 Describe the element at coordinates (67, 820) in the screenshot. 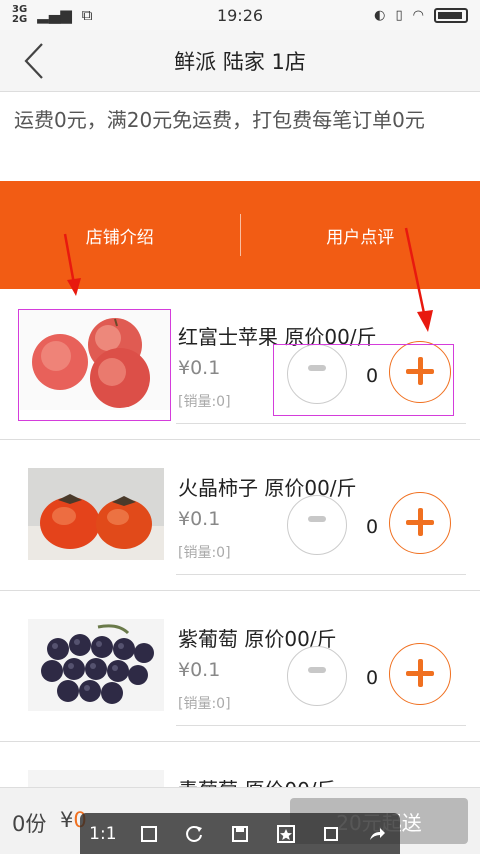

I see `cart-currency: ¥` at that location.